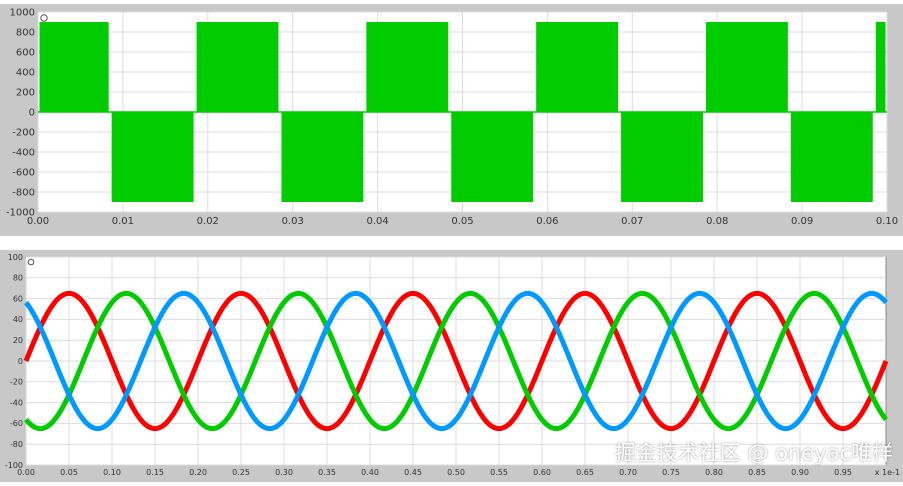 This screenshot has width=903, height=486. I want to click on x-tick-label: 0.15, so click(155, 472).